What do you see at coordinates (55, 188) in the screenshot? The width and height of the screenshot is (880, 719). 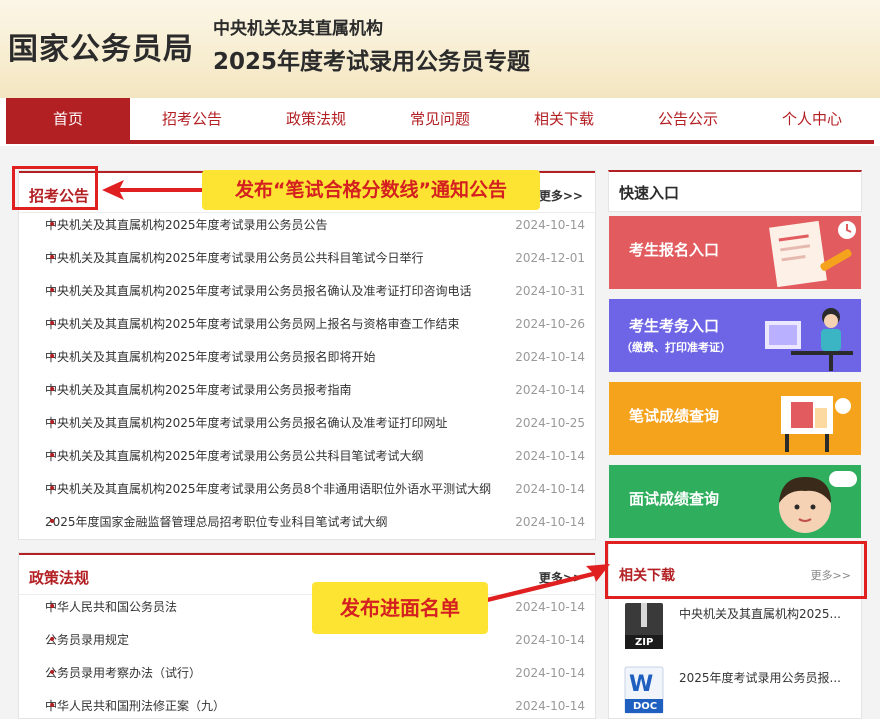 I see `announcements-highlight-box` at bounding box center [55, 188].